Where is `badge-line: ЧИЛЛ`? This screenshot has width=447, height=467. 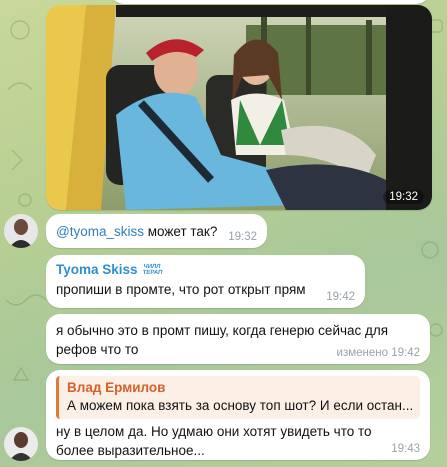 badge-line: ЧИЛЛ is located at coordinates (151, 266).